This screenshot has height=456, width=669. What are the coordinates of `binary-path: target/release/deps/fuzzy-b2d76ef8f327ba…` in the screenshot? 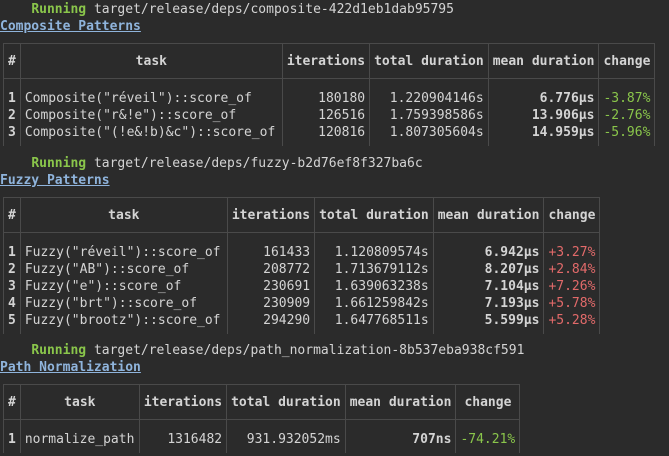 It's located at (258, 163).